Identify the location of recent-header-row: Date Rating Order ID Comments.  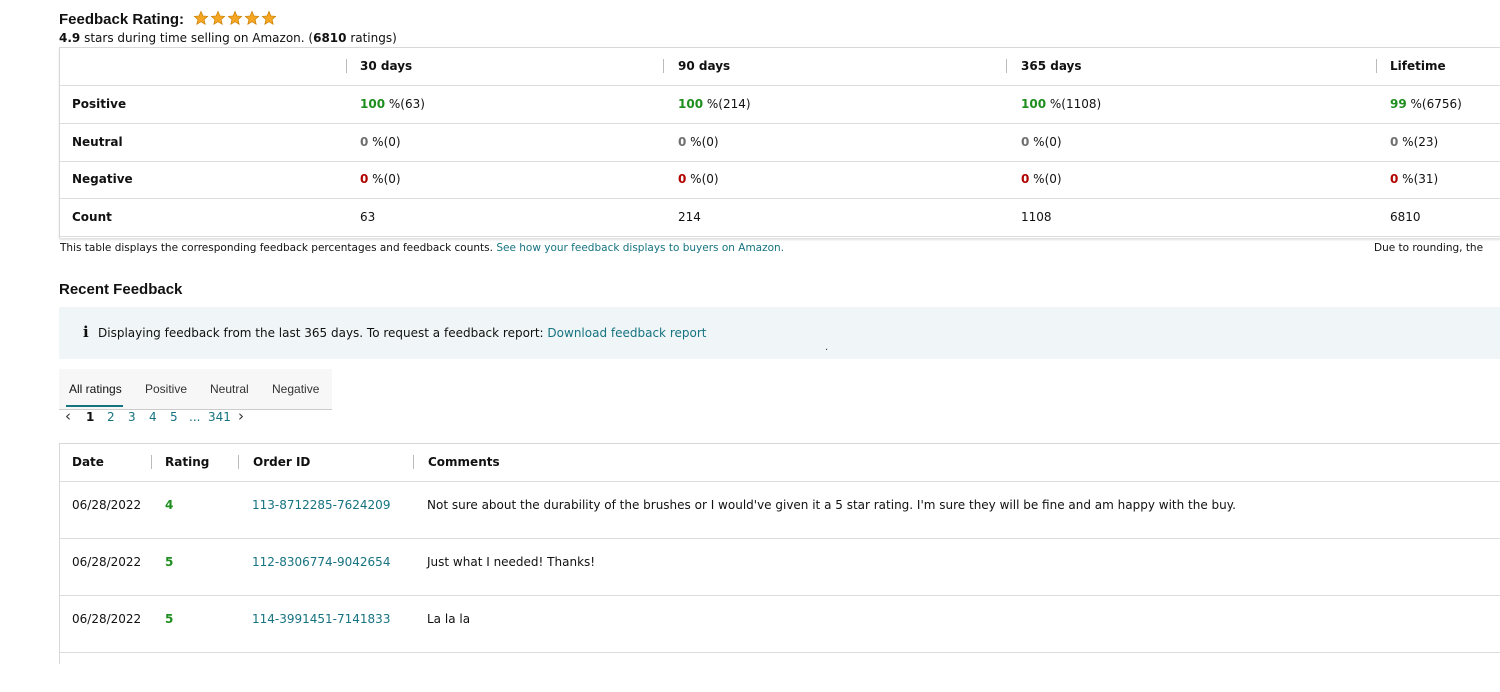
(780, 463).